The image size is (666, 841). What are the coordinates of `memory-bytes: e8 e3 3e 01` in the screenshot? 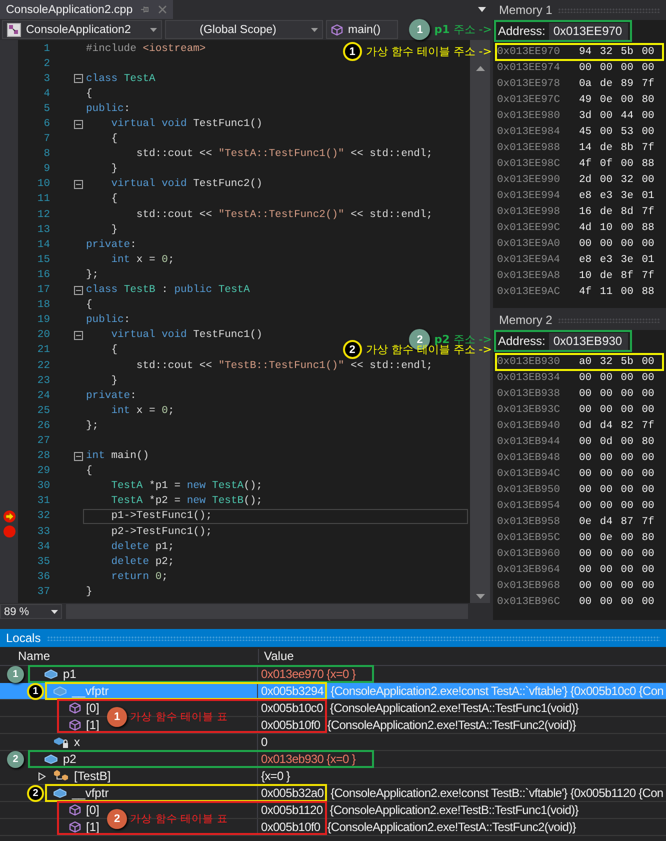 It's located at (616, 260).